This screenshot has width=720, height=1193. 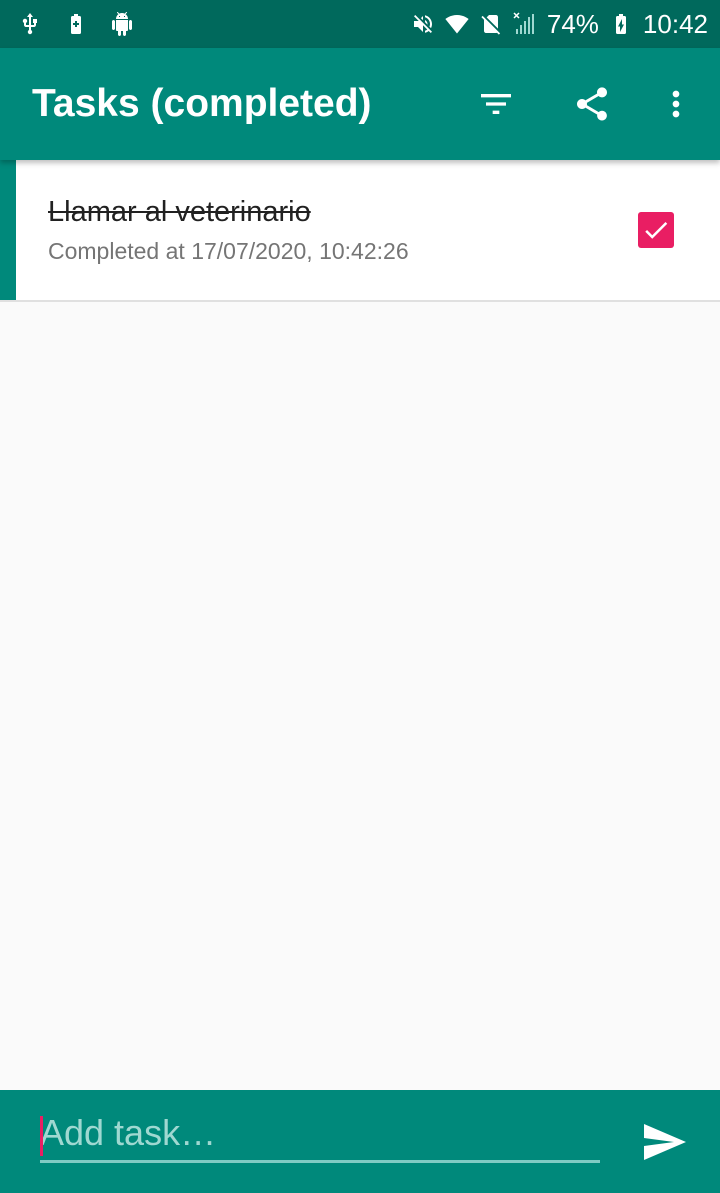 I want to click on app-bar: Tasks (completed), so click(x=360, y=104).